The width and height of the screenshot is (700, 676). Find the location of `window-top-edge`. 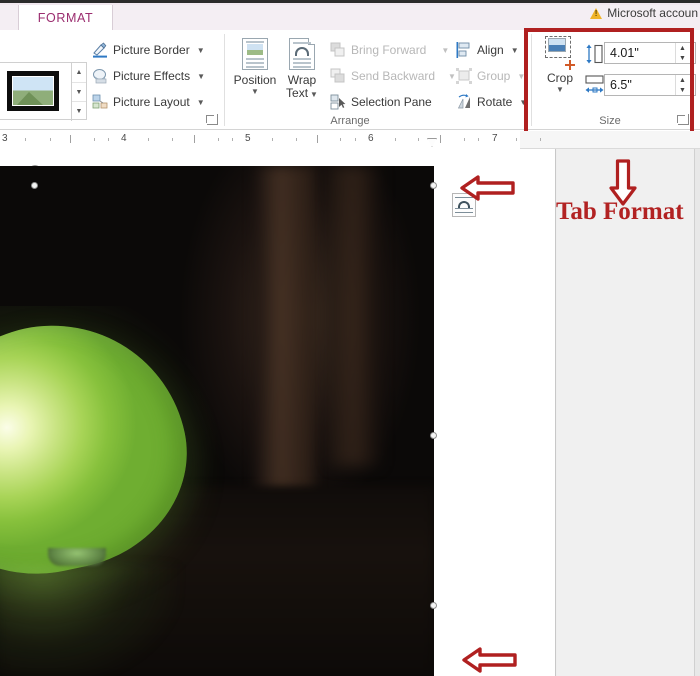

window-top-edge is located at coordinates (350, 1).